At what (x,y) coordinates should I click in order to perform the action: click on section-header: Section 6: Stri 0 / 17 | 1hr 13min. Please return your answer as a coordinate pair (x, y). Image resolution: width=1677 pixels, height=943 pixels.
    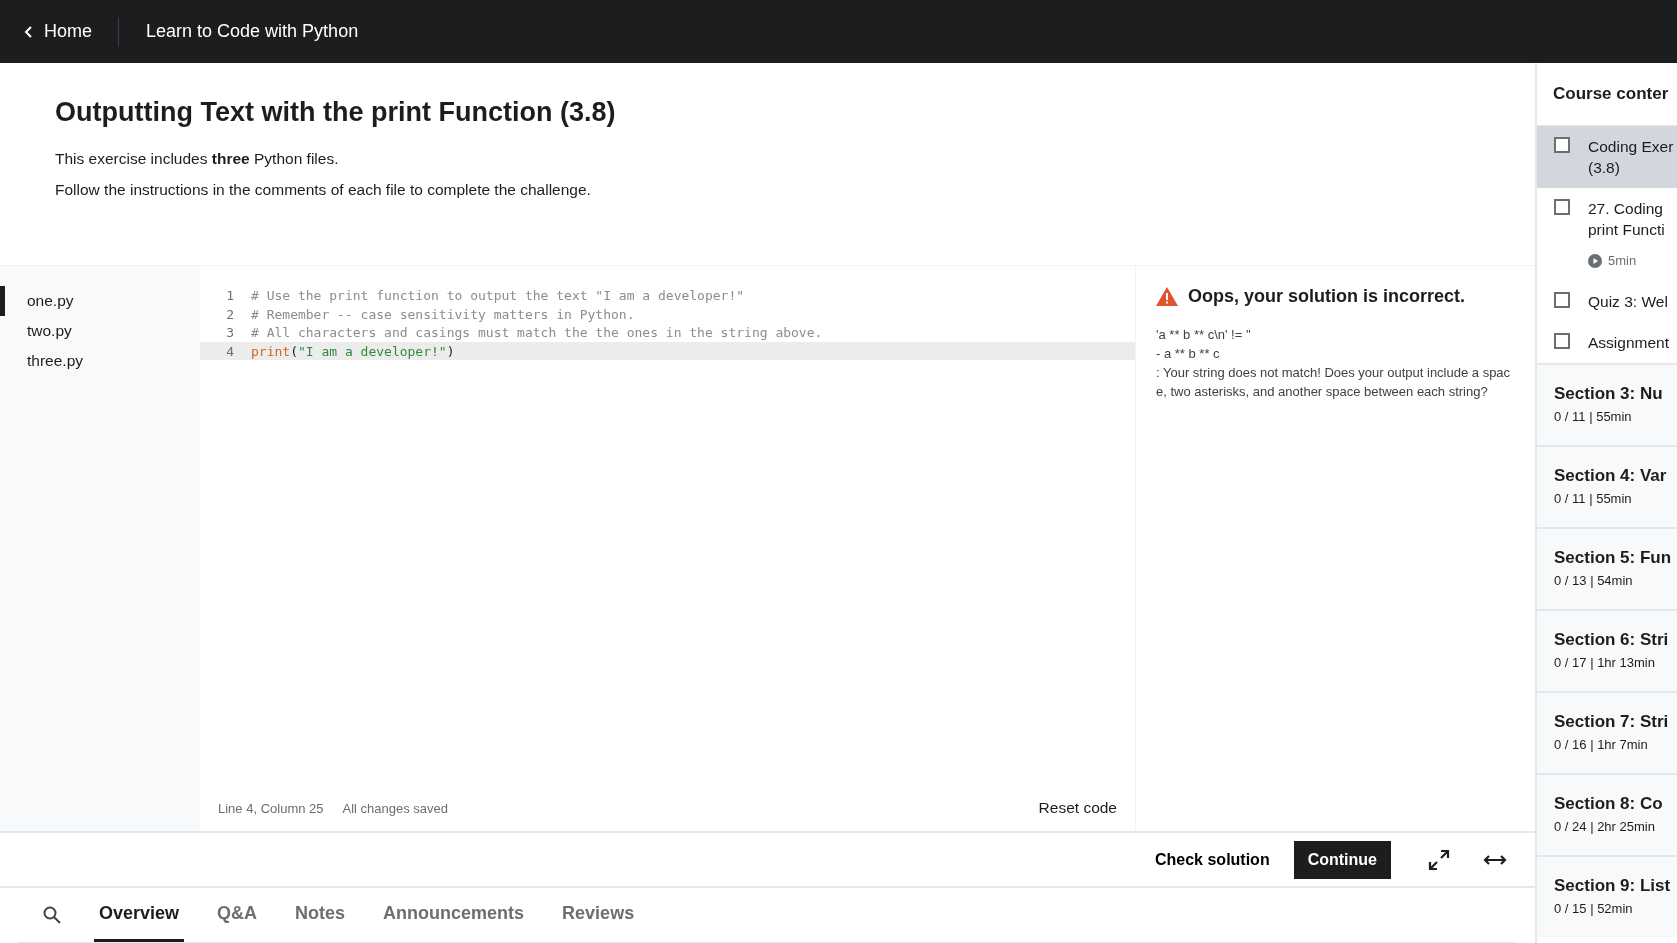
    Looking at the image, I should click on (1607, 650).